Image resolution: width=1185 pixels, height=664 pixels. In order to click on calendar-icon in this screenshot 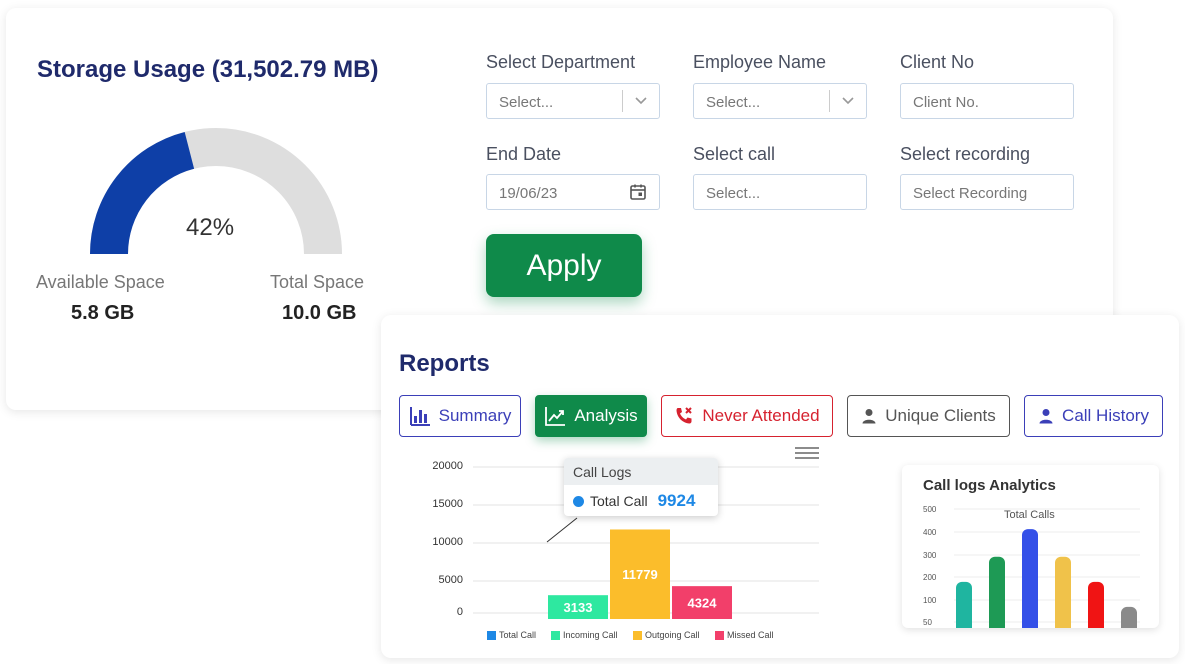, I will do `click(638, 192)`.